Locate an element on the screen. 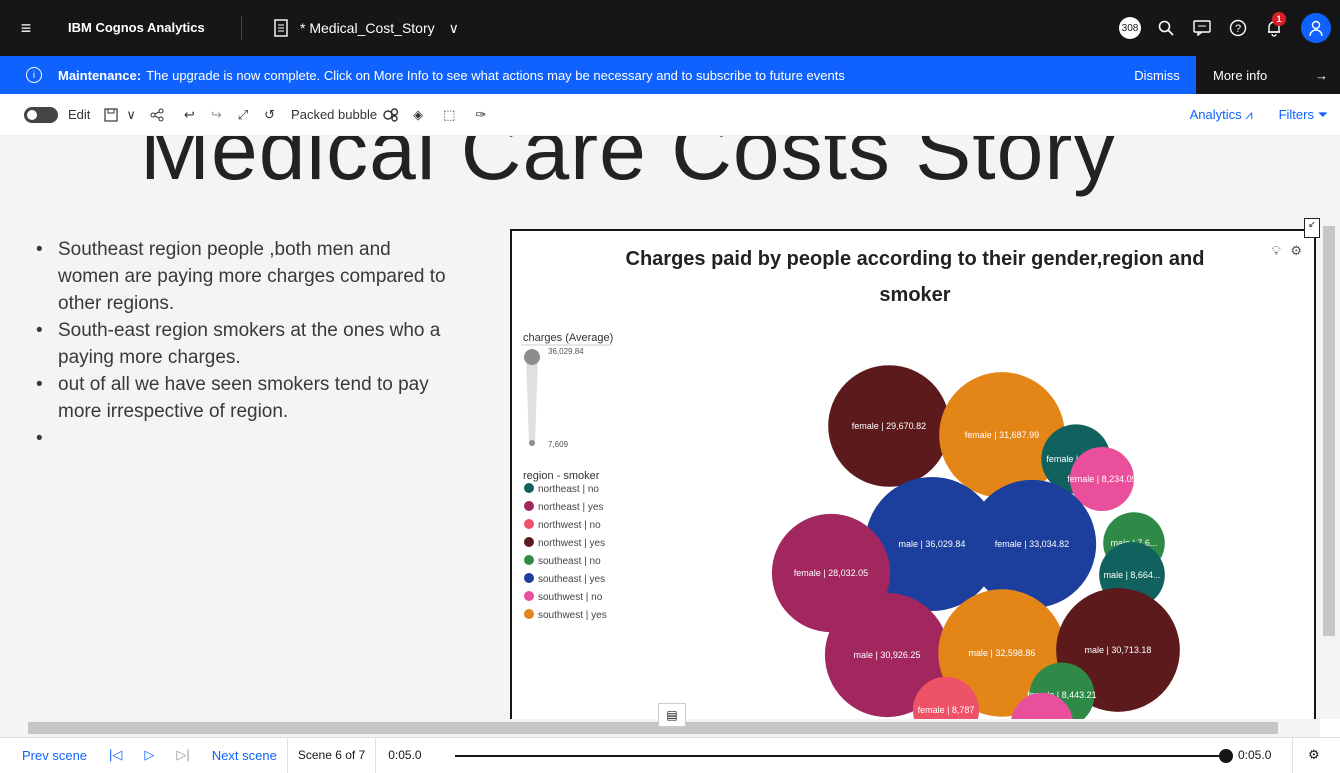  play-icon: ▷ is located at coordinates (149, 755).